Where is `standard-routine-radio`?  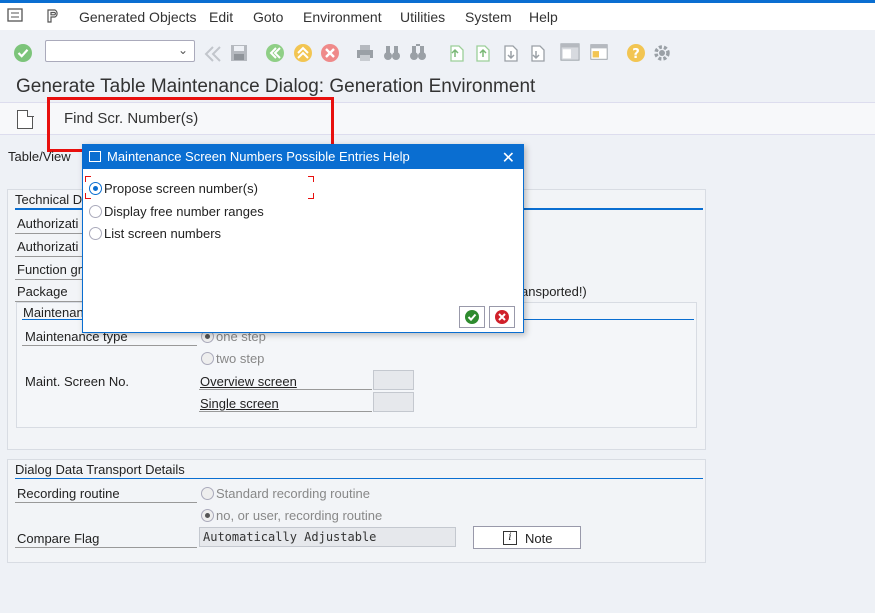 standard-routine-radio is located at coordinates (207, 493).